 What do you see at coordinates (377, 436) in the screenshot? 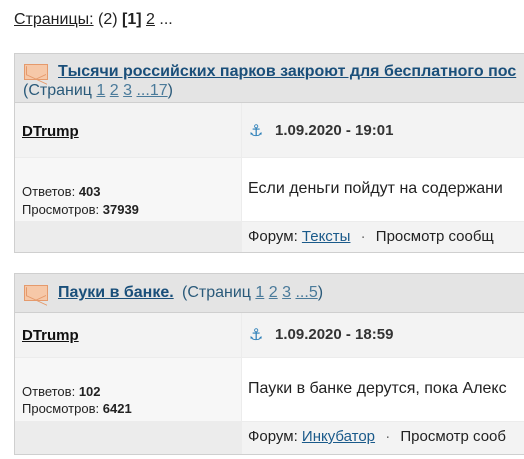
I see `forum-line: Форум: Инкубатор · Просмотр сооб` at bounding box center [377, 436].